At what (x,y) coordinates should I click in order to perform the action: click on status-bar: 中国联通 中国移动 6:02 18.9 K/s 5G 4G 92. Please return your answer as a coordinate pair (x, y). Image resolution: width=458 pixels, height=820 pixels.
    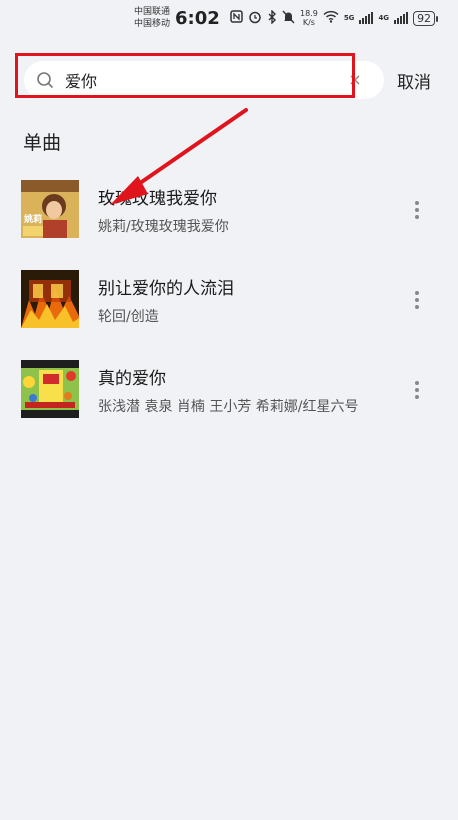
    Looking at the image, I should click on (229, 18).